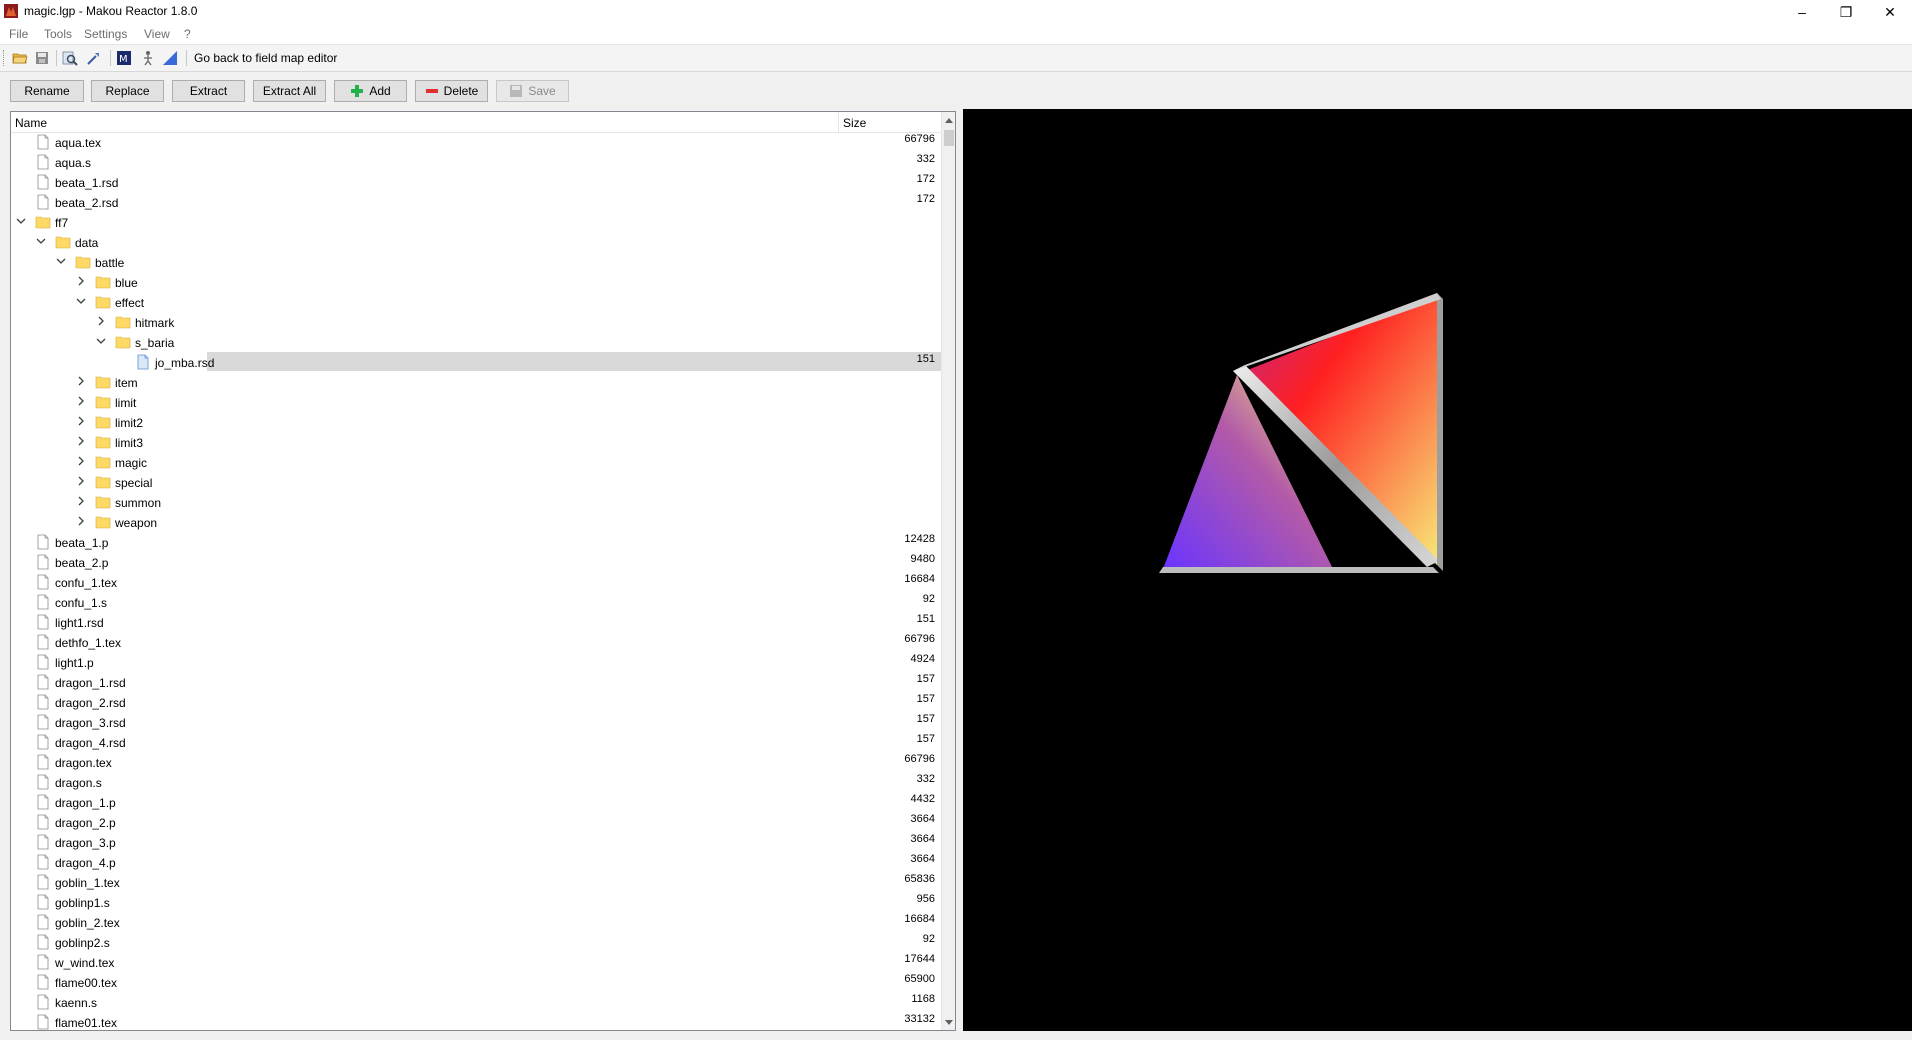  Describe the element at coordinates (476, 542) in the screenshot. I see `tree-file-row: beata_1.p 12428` at that location.